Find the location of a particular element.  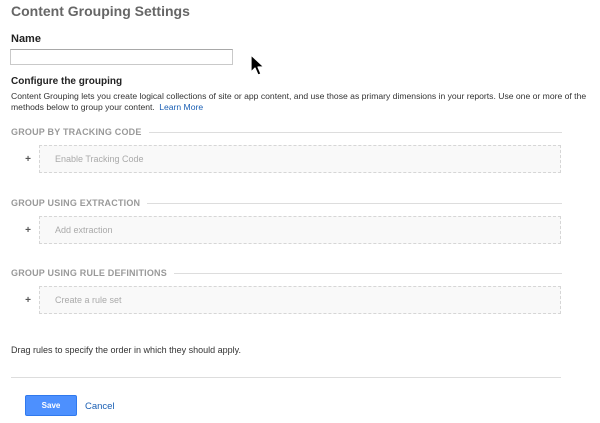

learn-more-link: Learn More is located at coordinates (181, 107).